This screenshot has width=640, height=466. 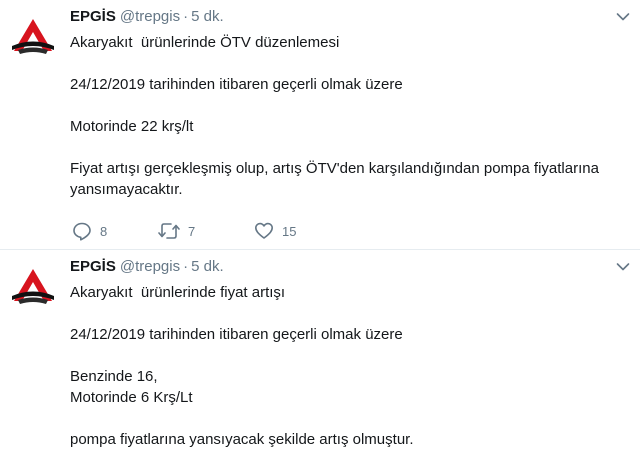 I want to click on like-button: 15, so click(x=275, y=231).